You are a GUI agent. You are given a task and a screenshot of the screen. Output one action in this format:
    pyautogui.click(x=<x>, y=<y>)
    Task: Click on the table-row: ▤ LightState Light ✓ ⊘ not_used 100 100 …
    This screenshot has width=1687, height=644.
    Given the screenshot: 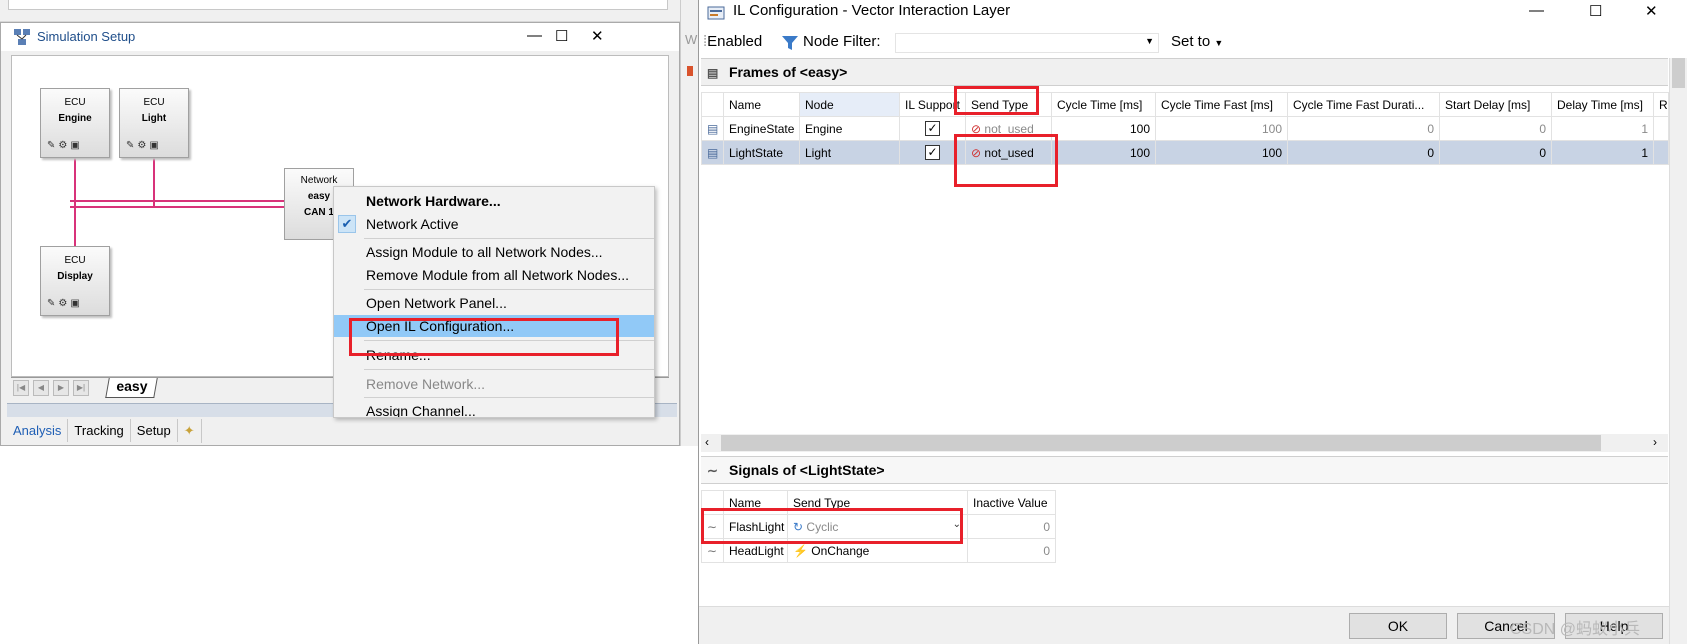 What is the action you would take?
    pyautogui.click(x=1185, y=152)
    